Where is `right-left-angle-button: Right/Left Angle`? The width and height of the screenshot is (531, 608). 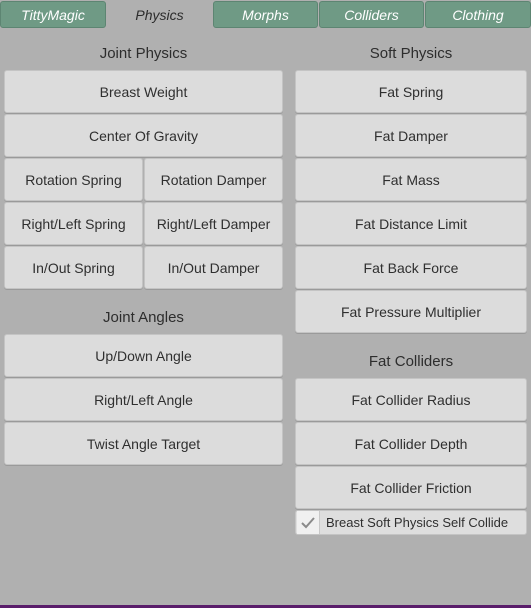 right-left-angle-button: Right/Left Angle is located at coordinates (143, 399).